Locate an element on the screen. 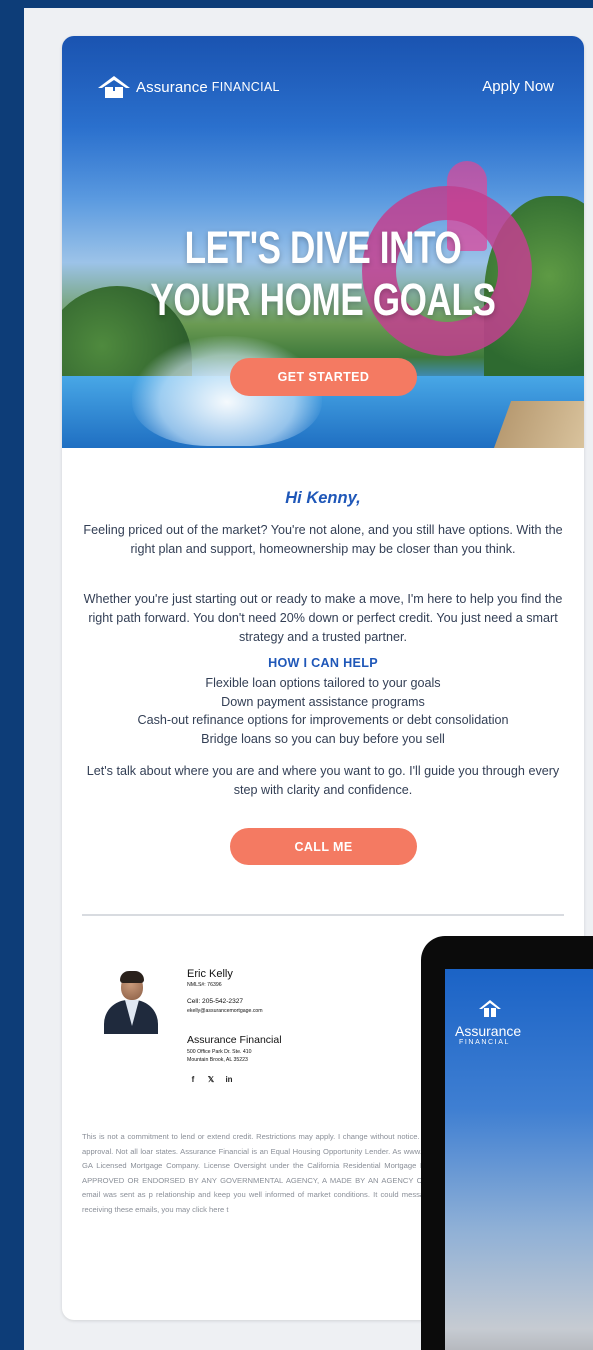  tablet-screen: Assurance FINANCIAL is located at coordinates (519, 1159).